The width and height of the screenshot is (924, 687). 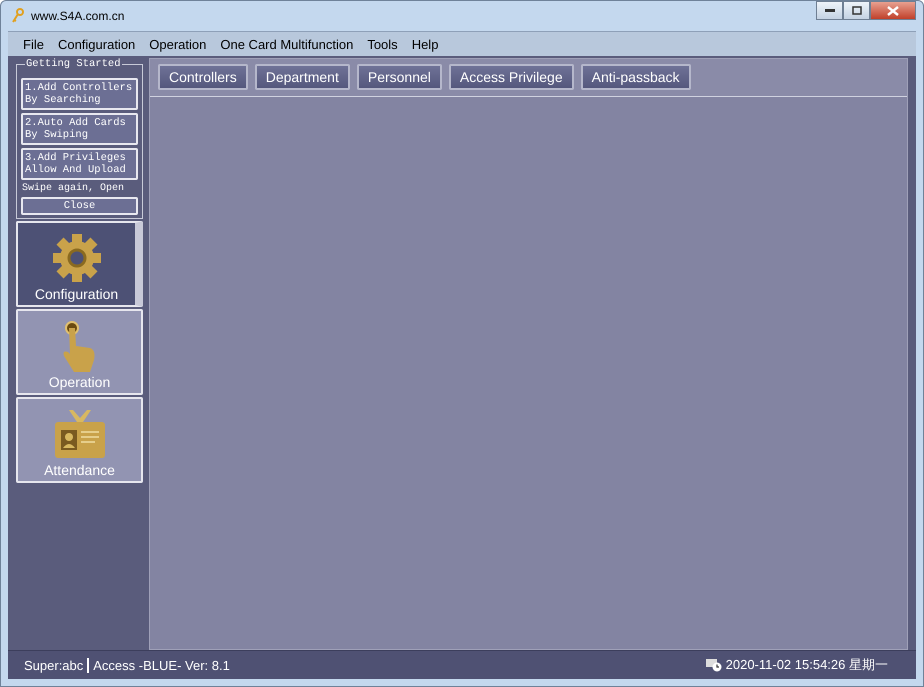 I want to click on step-button: 3.Add Privileges Allow And Upload, so click(x=79, y=164).